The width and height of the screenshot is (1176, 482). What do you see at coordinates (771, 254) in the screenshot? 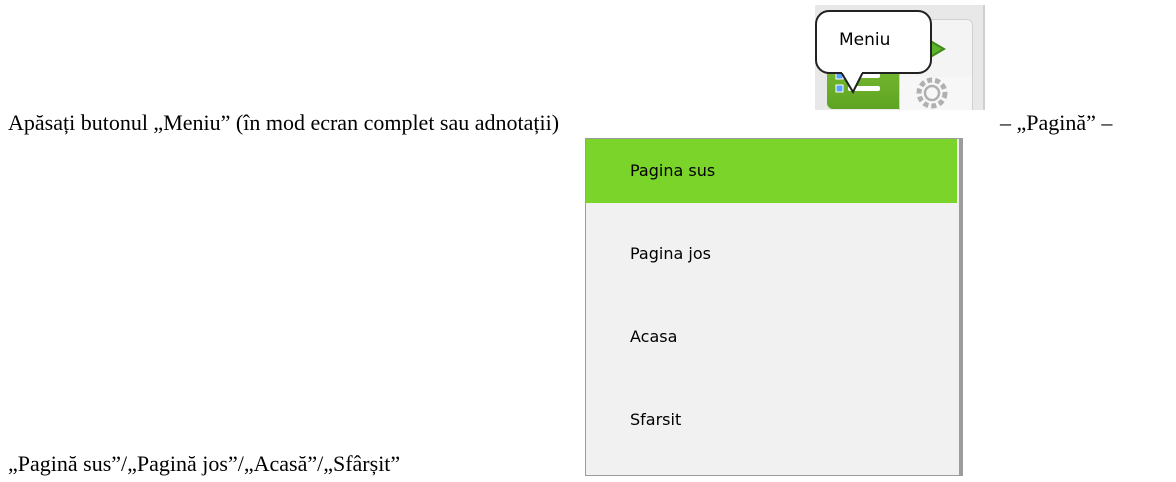
I see `menu-item-pagina-jos: Pagina jos` at bounding box center [771, 254].